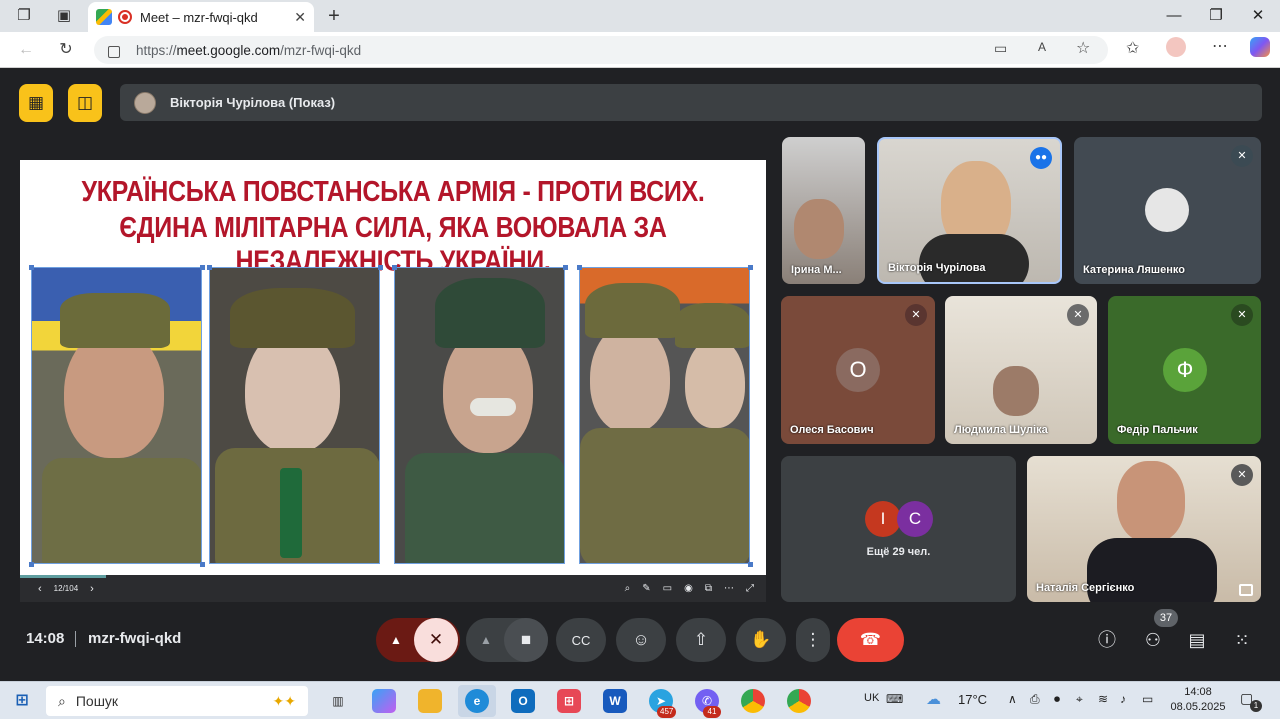 This screenshot has height=719, width=1280. Describe the element at coordinates (761, 640) in the screenshot. I see `raise-hand-button: ✋` at that location.